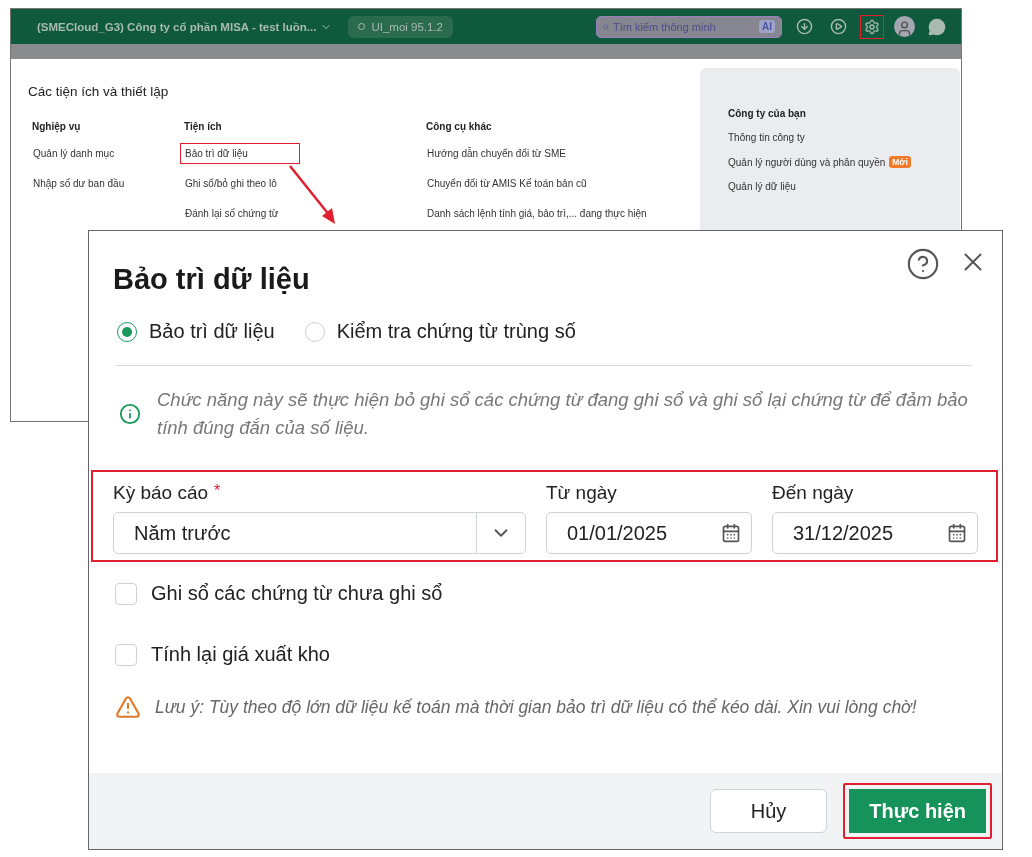 This screenshot has height=857, width=1032. Describe the element at coordinates (804, 26) in the screenshot. I see `download-icon` at that location.